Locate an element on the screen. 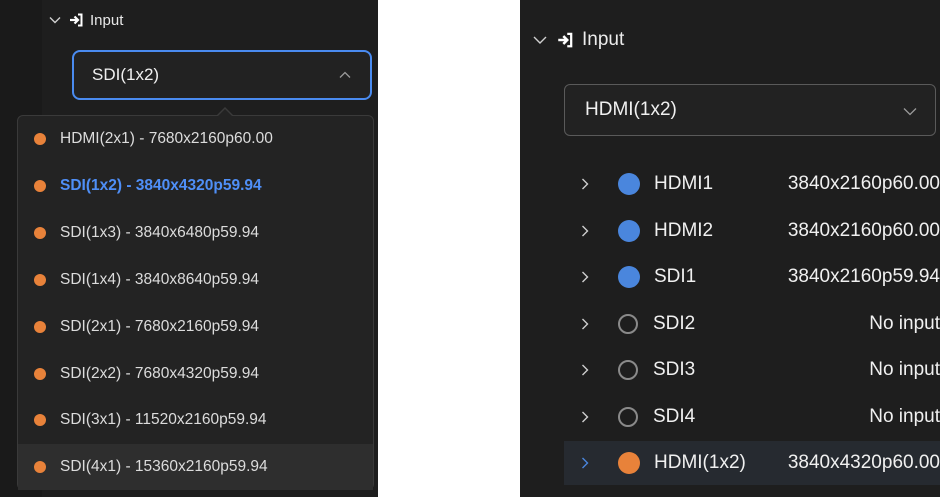 This screenshot has width=940, height=497. source-resolution: 3840x2160p59.94 is located at coordinates (863, 276).